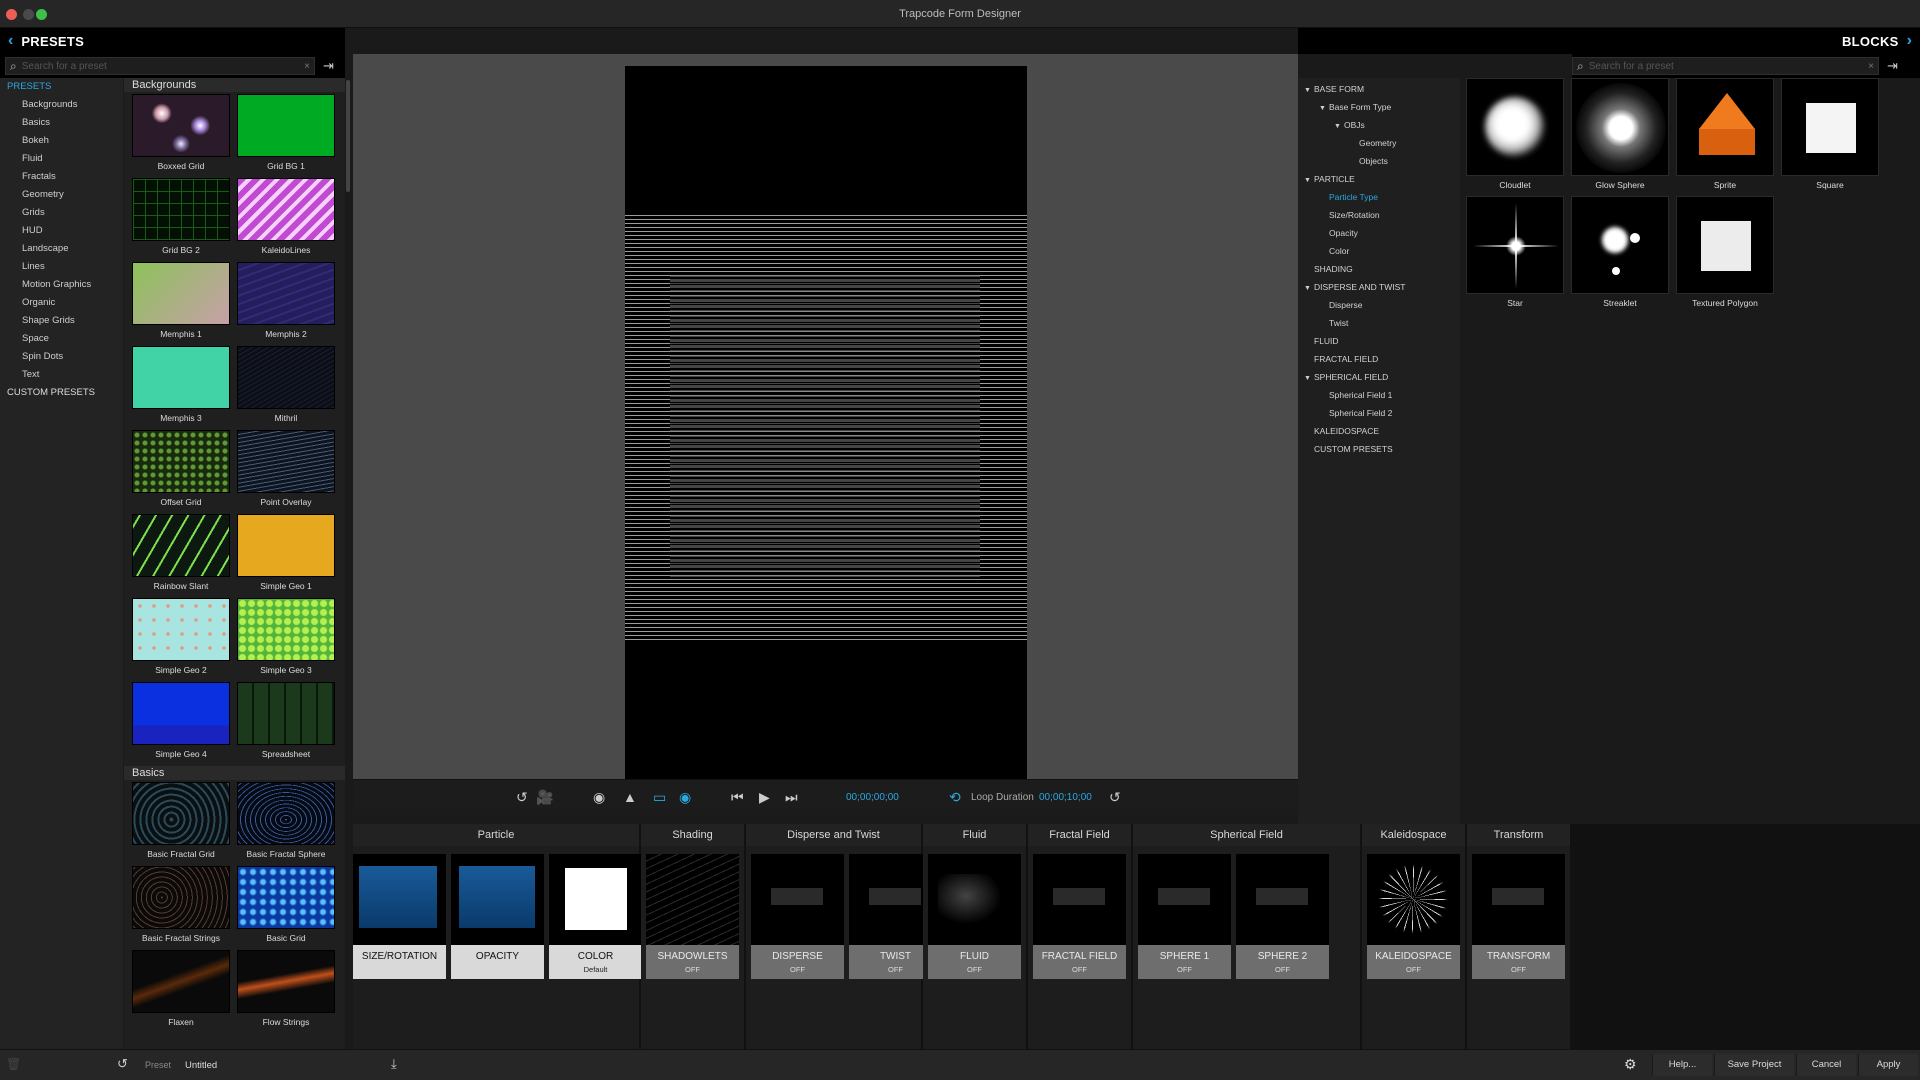 The width and height of the screenshot is (1920, 1080). What do you see at coordinates (286, 472) in the screenshot?
I see `preset-tile: Point Overlay` at bounding box center [286, 472].